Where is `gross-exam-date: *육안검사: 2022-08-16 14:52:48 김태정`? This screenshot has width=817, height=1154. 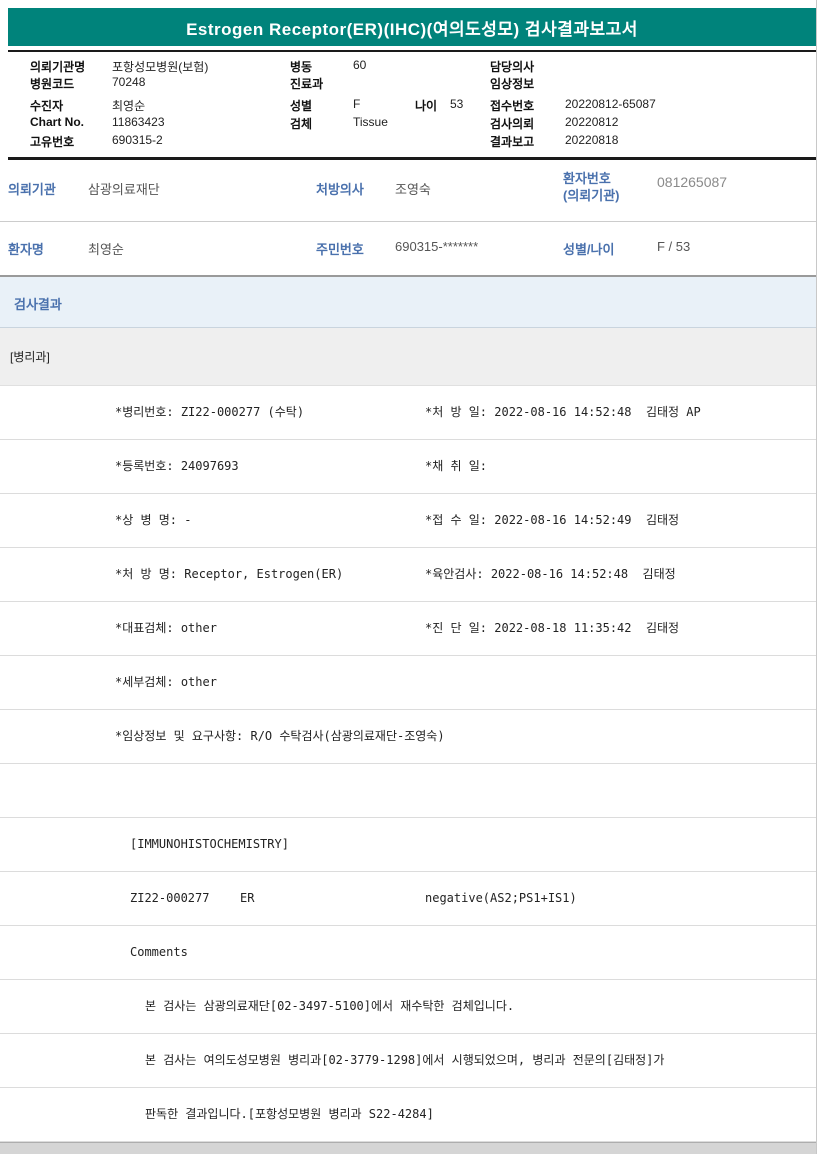 gross-exam-date: *육안검사: 2022-08-16 14:52:48 김태정 is located at coordinates (550, 574).